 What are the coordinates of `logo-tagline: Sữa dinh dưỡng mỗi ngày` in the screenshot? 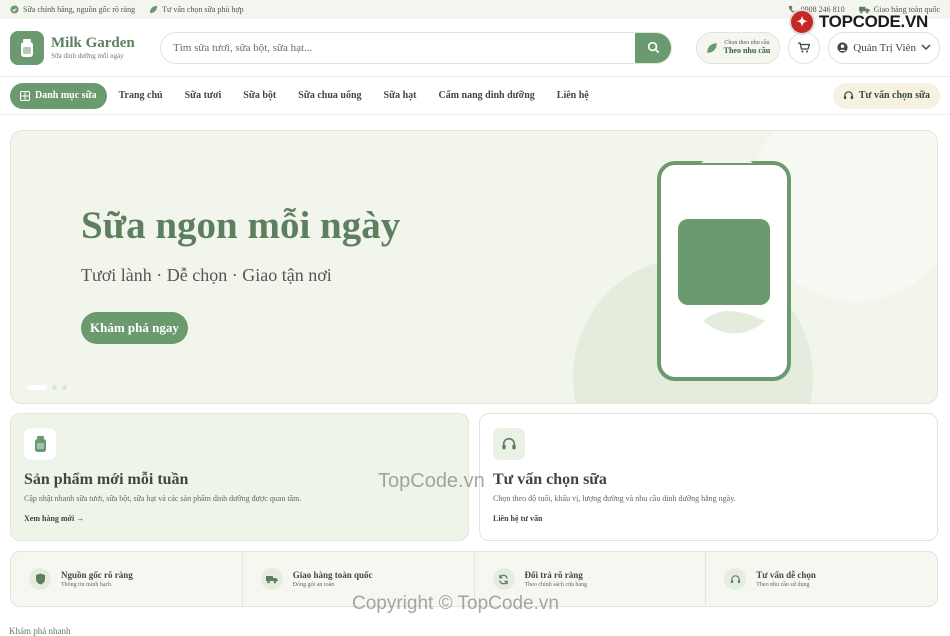 It's located at (87, 55).